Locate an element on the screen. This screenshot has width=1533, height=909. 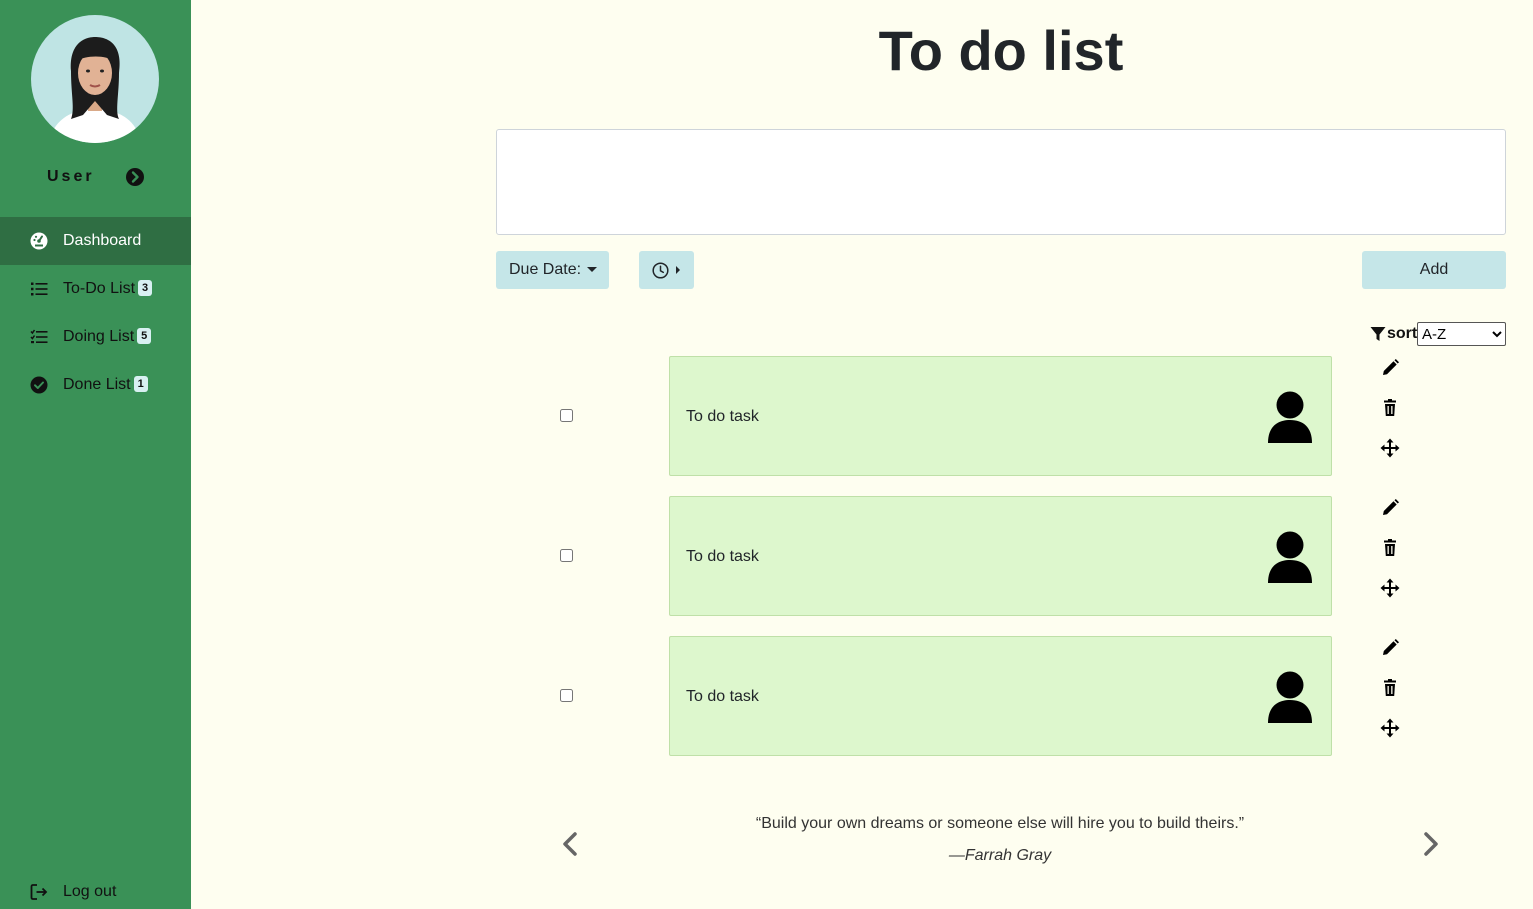
dashboard-gauge-icon is located at coordinates (39, 241).